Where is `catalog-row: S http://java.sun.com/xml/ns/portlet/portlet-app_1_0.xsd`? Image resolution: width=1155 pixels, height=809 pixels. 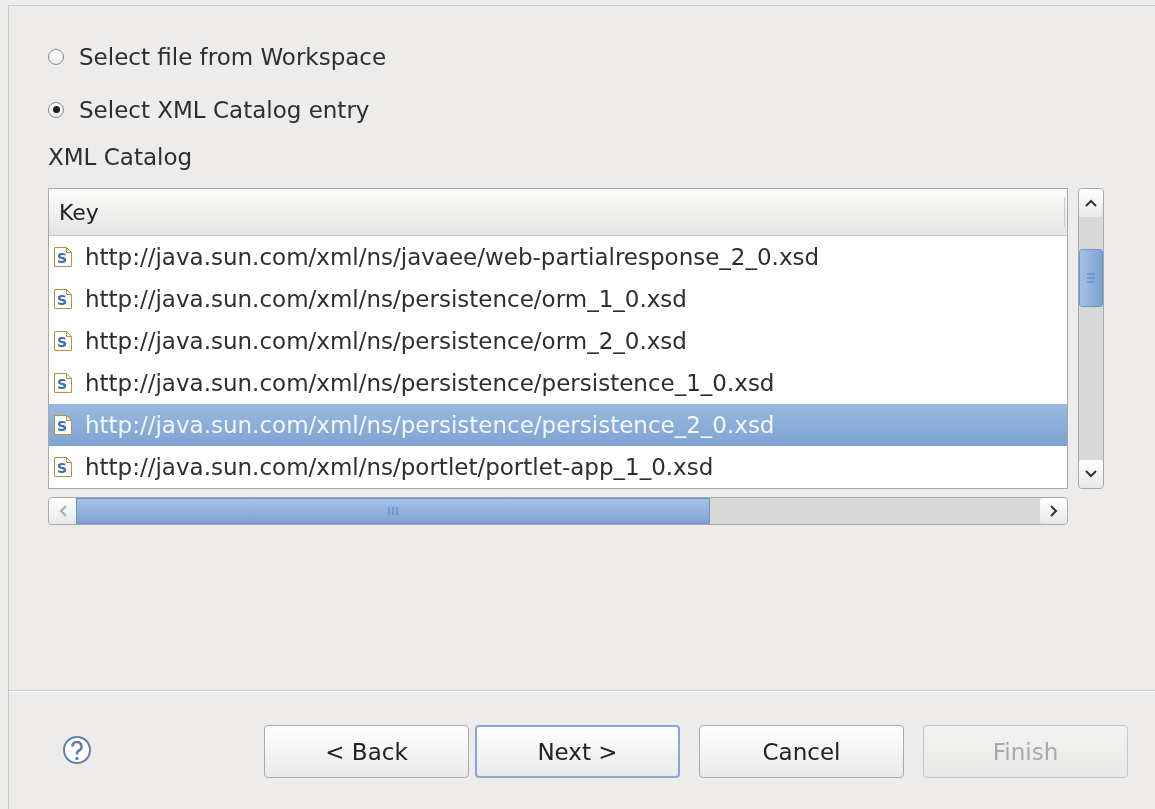
catalog-row: S http://java.sun.com/xml/ns/portlet/portlet-app_1_0.xsd is located at coordinates (558, 467).